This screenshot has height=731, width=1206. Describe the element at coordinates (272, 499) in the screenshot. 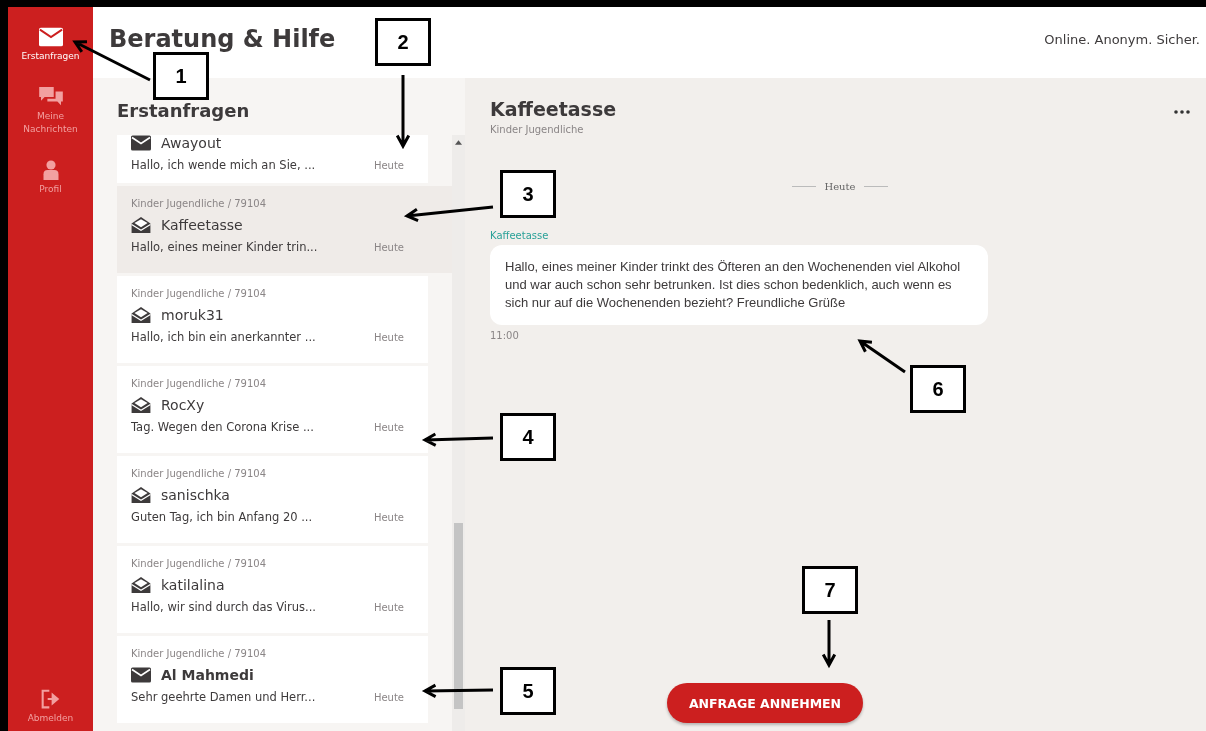

I see `conversation-item: Kinder Jugendliche / 79104 sanischka Guten Tag, ich bin Anfang 20 ... Heute` at that location.